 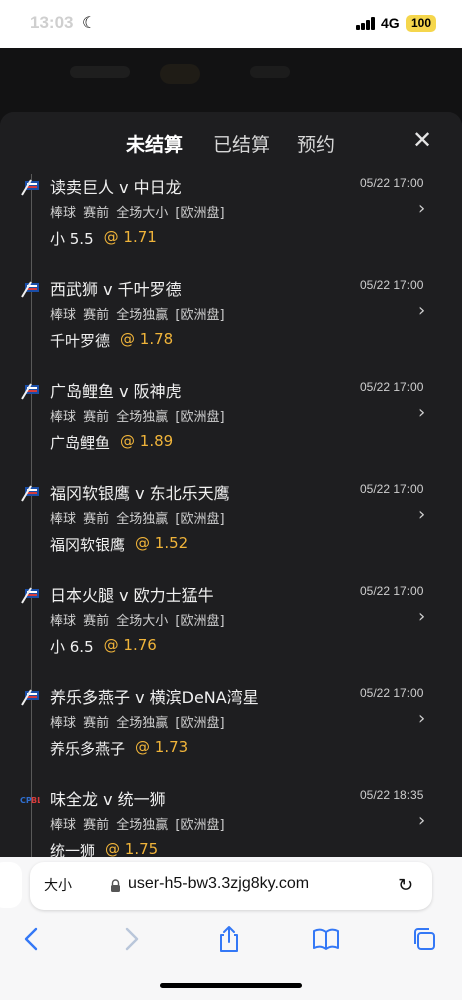 What do you see at coordinates (32, 939) in the screenshot?
I see `back-icon` at bounding box center [32, 939].